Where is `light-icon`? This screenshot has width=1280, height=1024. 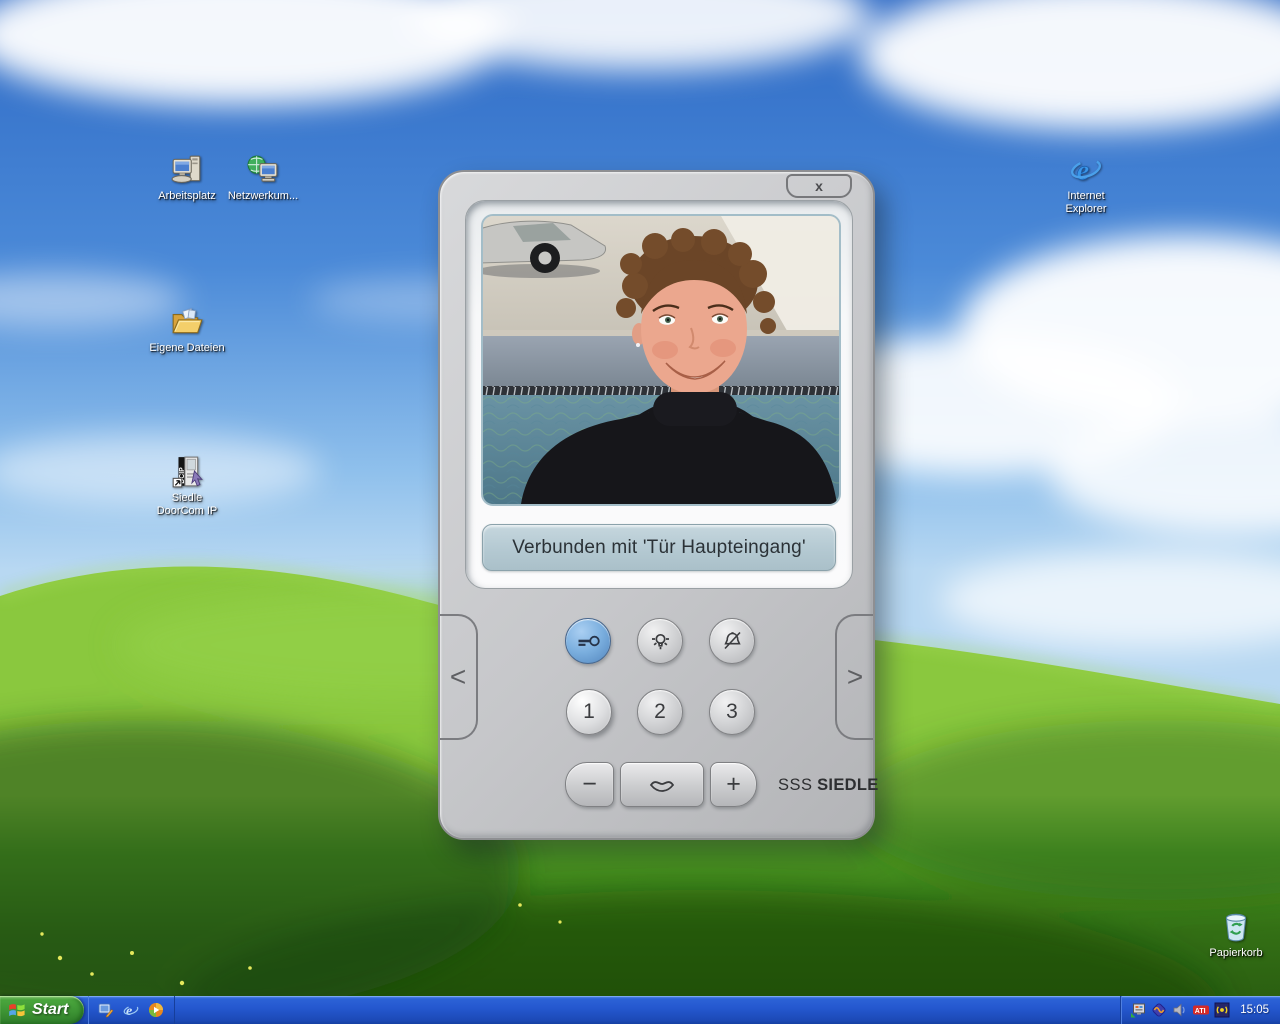 light-icon is located at coordinates (660, 641).